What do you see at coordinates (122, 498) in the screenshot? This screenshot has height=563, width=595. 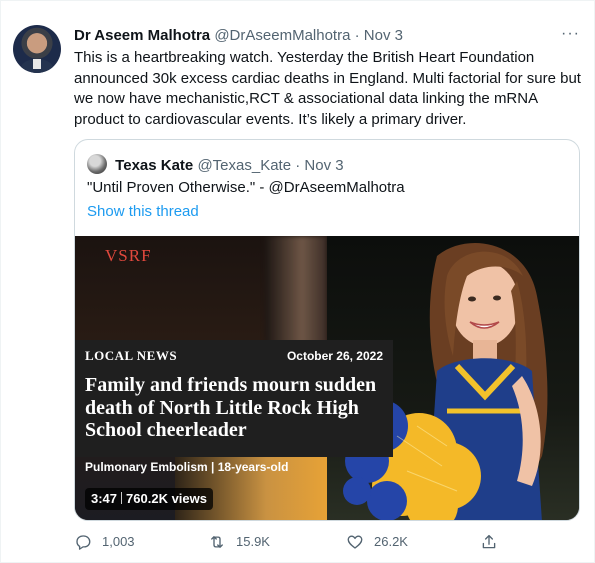 I see `badge-separator` at bounding box center [122, 498].